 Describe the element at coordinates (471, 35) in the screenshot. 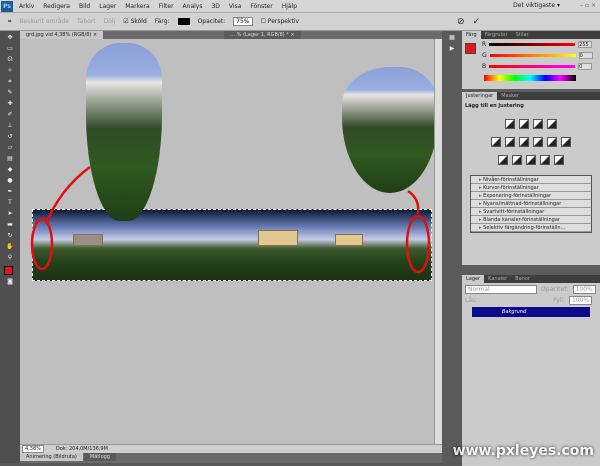

I see `tab-color: Färg` at that location.